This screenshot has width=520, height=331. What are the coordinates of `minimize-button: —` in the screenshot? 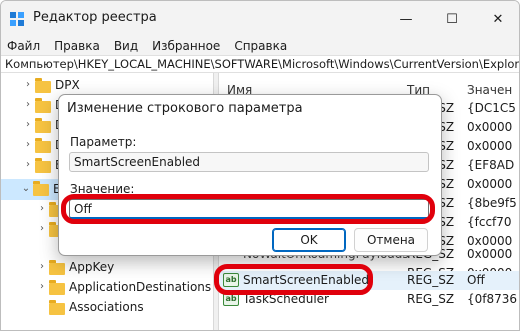 It's located at (406, 19).